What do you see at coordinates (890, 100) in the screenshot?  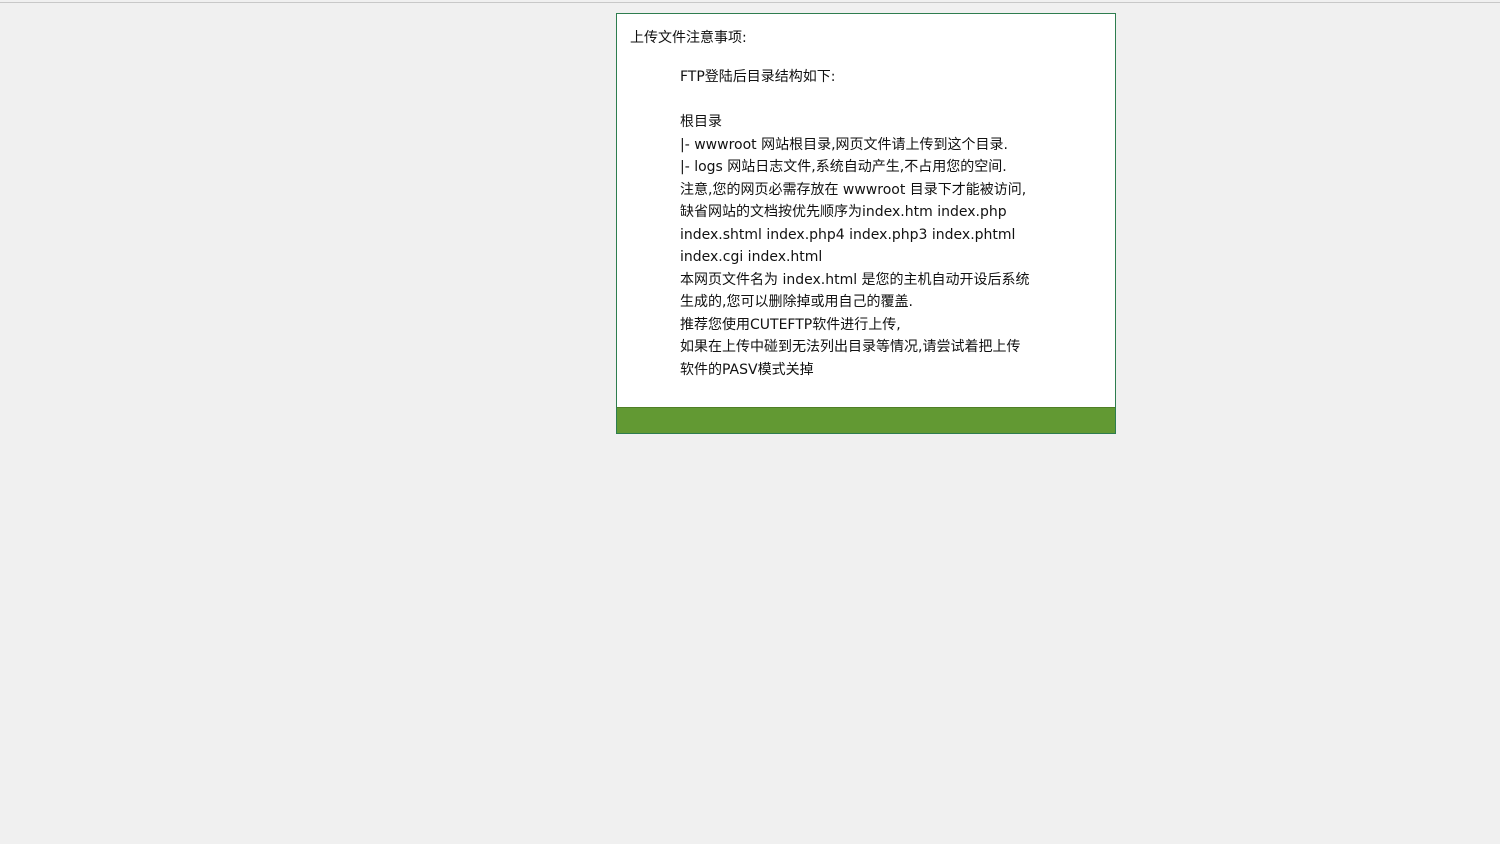 I see `notice-line-blank` at bounding box center [890, 100].